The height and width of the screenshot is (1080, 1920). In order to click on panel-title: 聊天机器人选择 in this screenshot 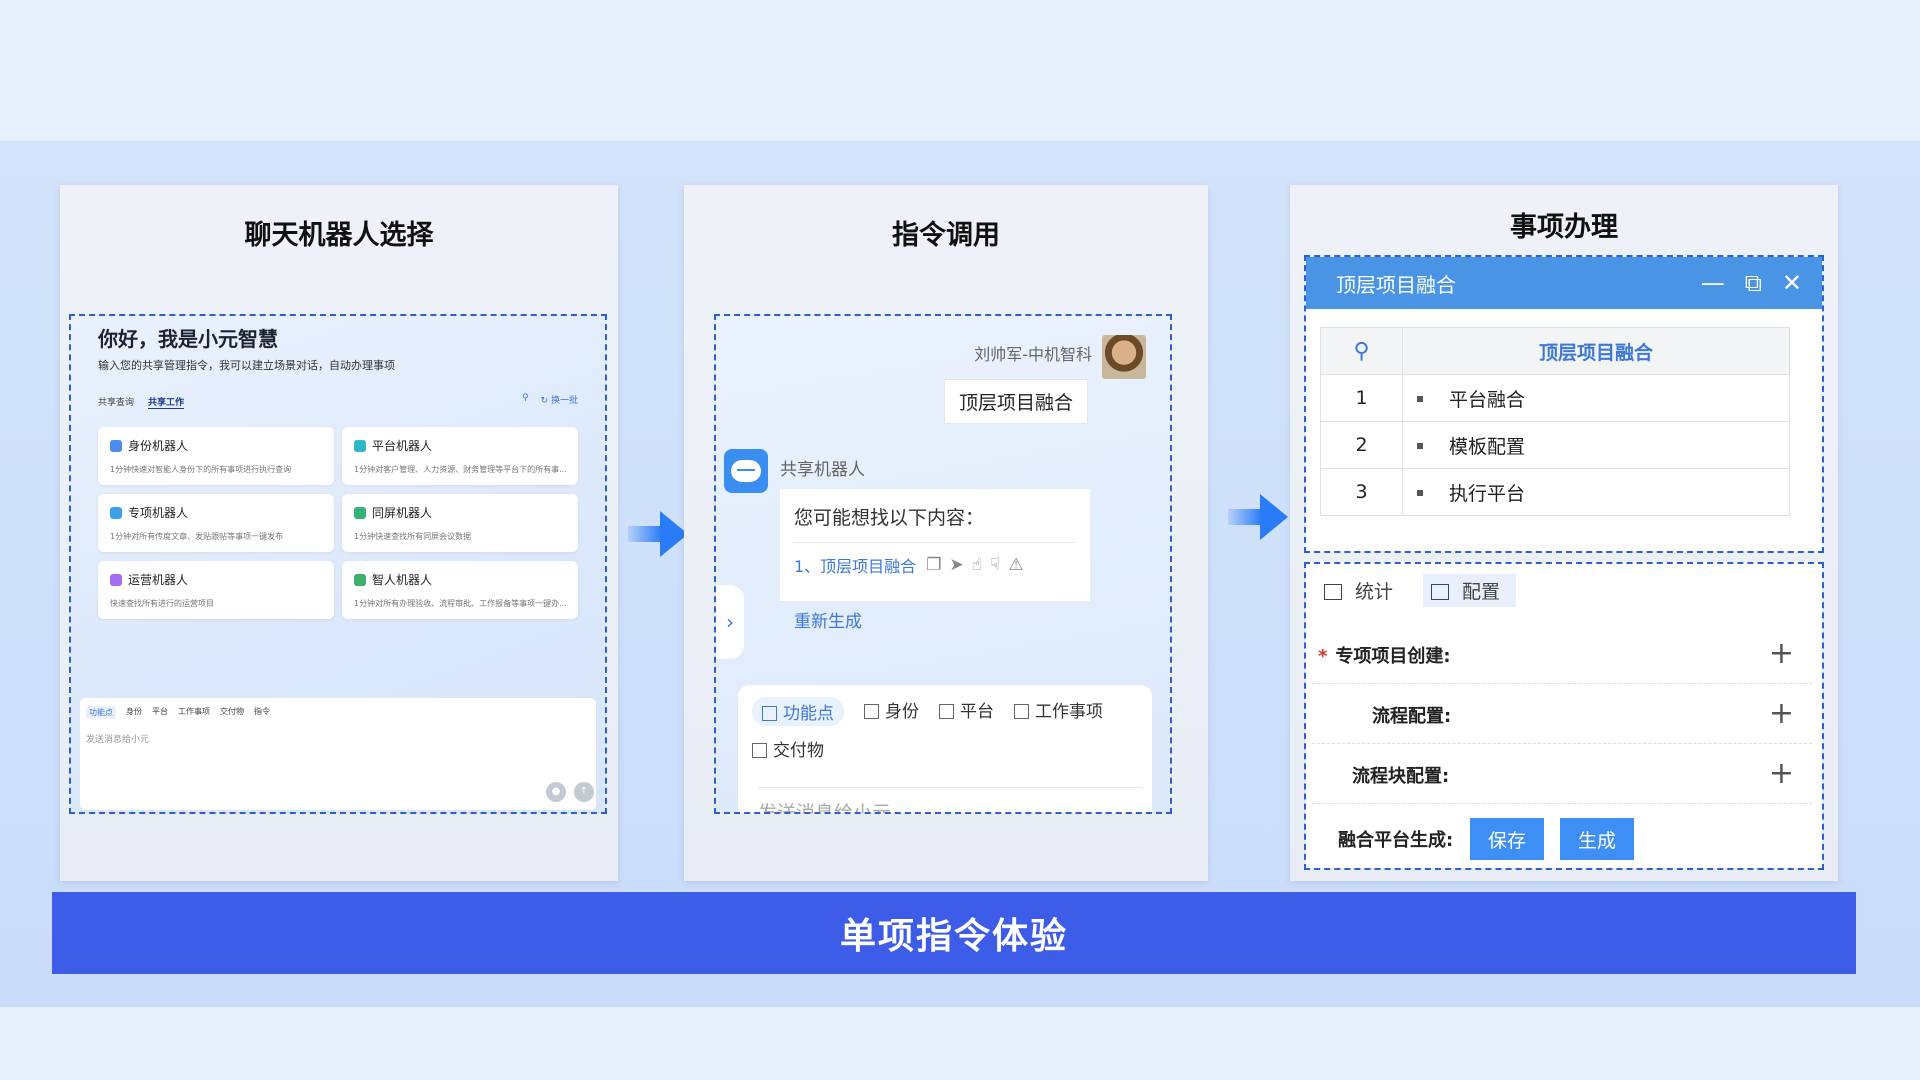, I will do `click(339, 235)`.